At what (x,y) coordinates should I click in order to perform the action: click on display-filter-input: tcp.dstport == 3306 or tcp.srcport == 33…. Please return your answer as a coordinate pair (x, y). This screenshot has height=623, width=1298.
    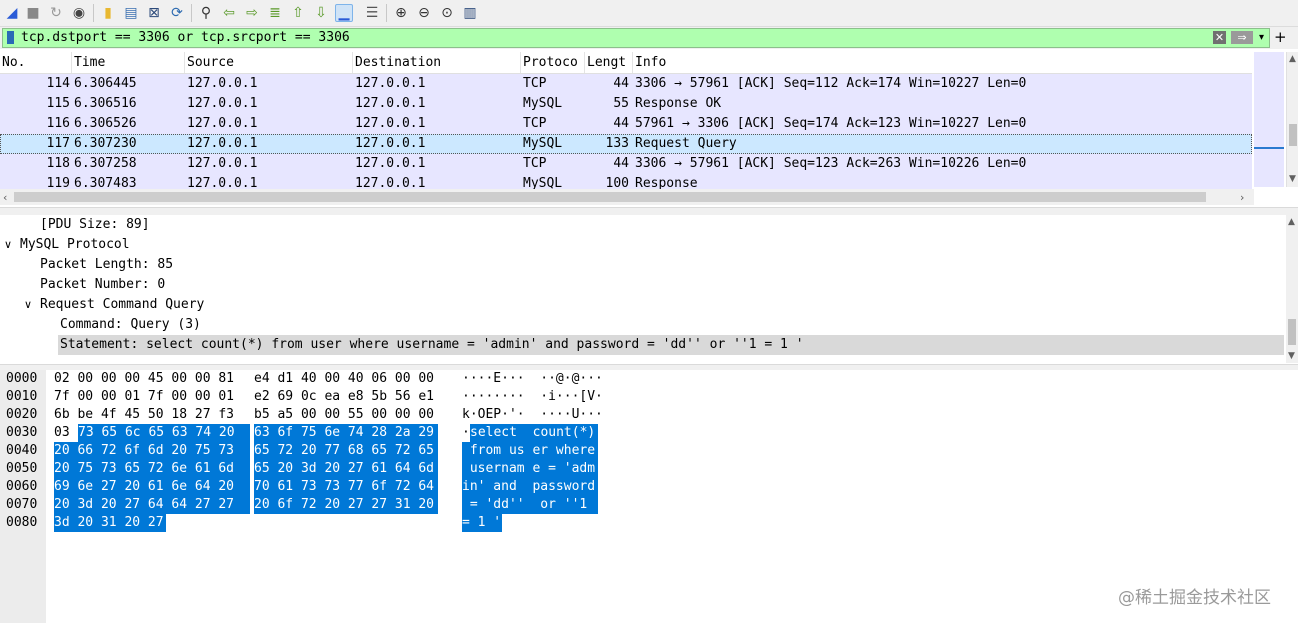
    Looking at the image, I should click on (636, 38).